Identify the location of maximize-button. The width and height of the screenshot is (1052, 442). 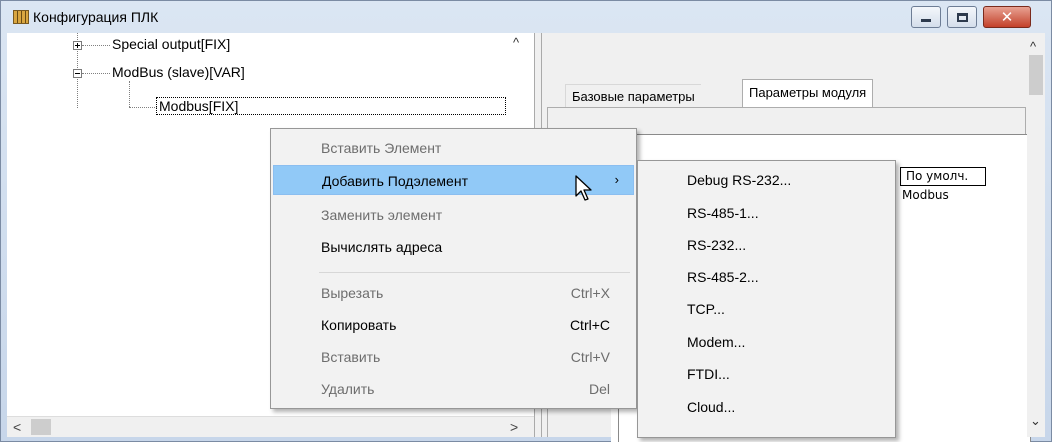
(962, 17).